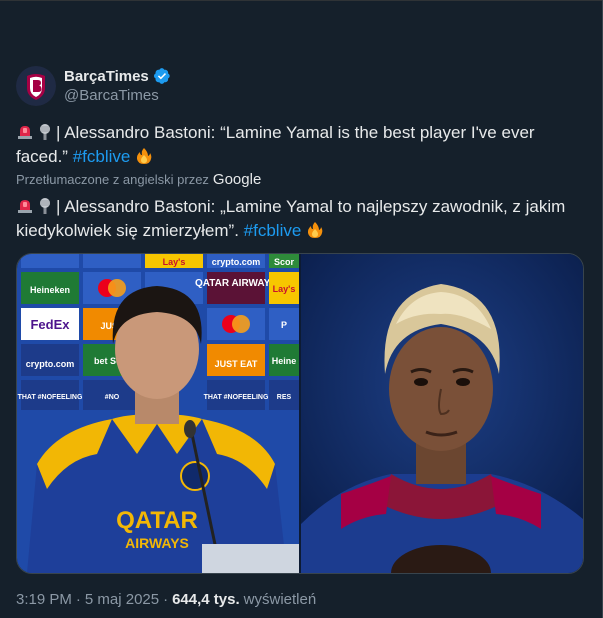 This screenshot has width=603, height=618. I want to click on avatar, so click(36, 86).